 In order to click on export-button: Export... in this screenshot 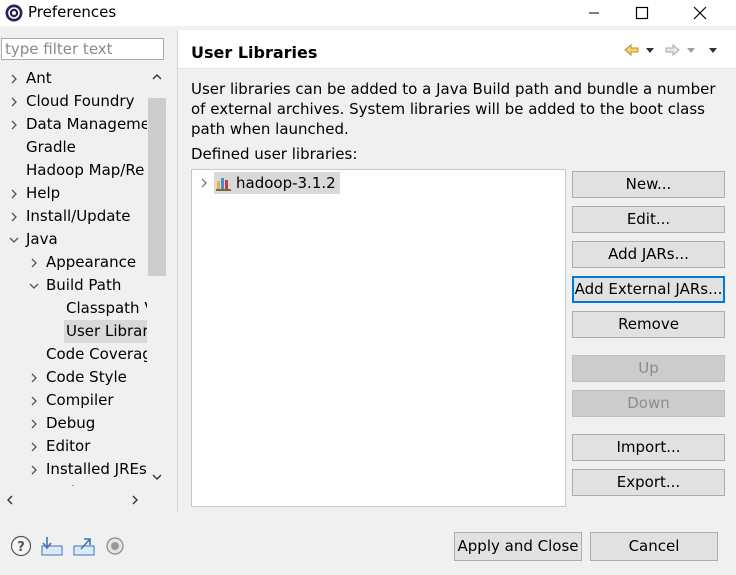, I will do `click(648, 482)`.